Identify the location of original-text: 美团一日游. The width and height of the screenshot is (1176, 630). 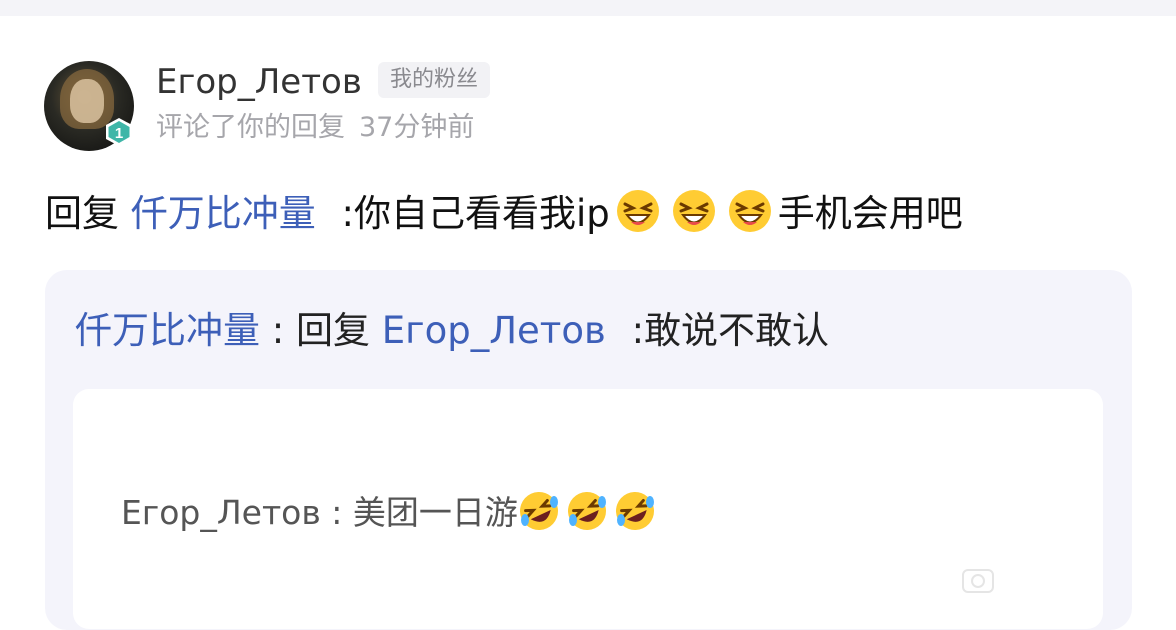
(435, 512).